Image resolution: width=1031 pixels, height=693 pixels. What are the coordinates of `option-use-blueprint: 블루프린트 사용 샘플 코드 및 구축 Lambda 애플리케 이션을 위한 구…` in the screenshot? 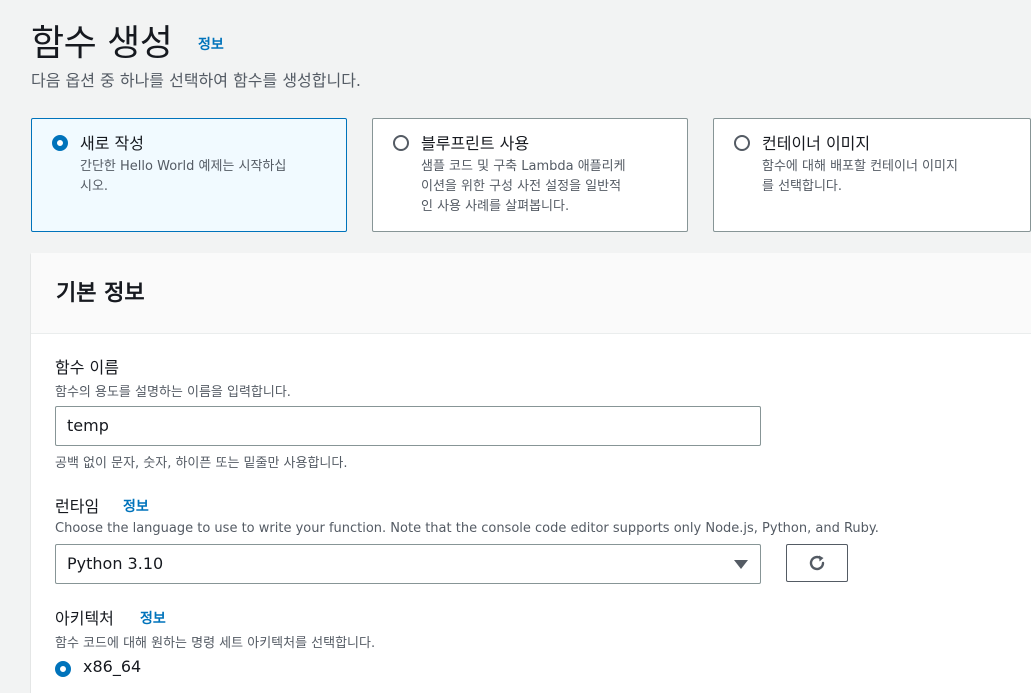 It's located at (530, 175).